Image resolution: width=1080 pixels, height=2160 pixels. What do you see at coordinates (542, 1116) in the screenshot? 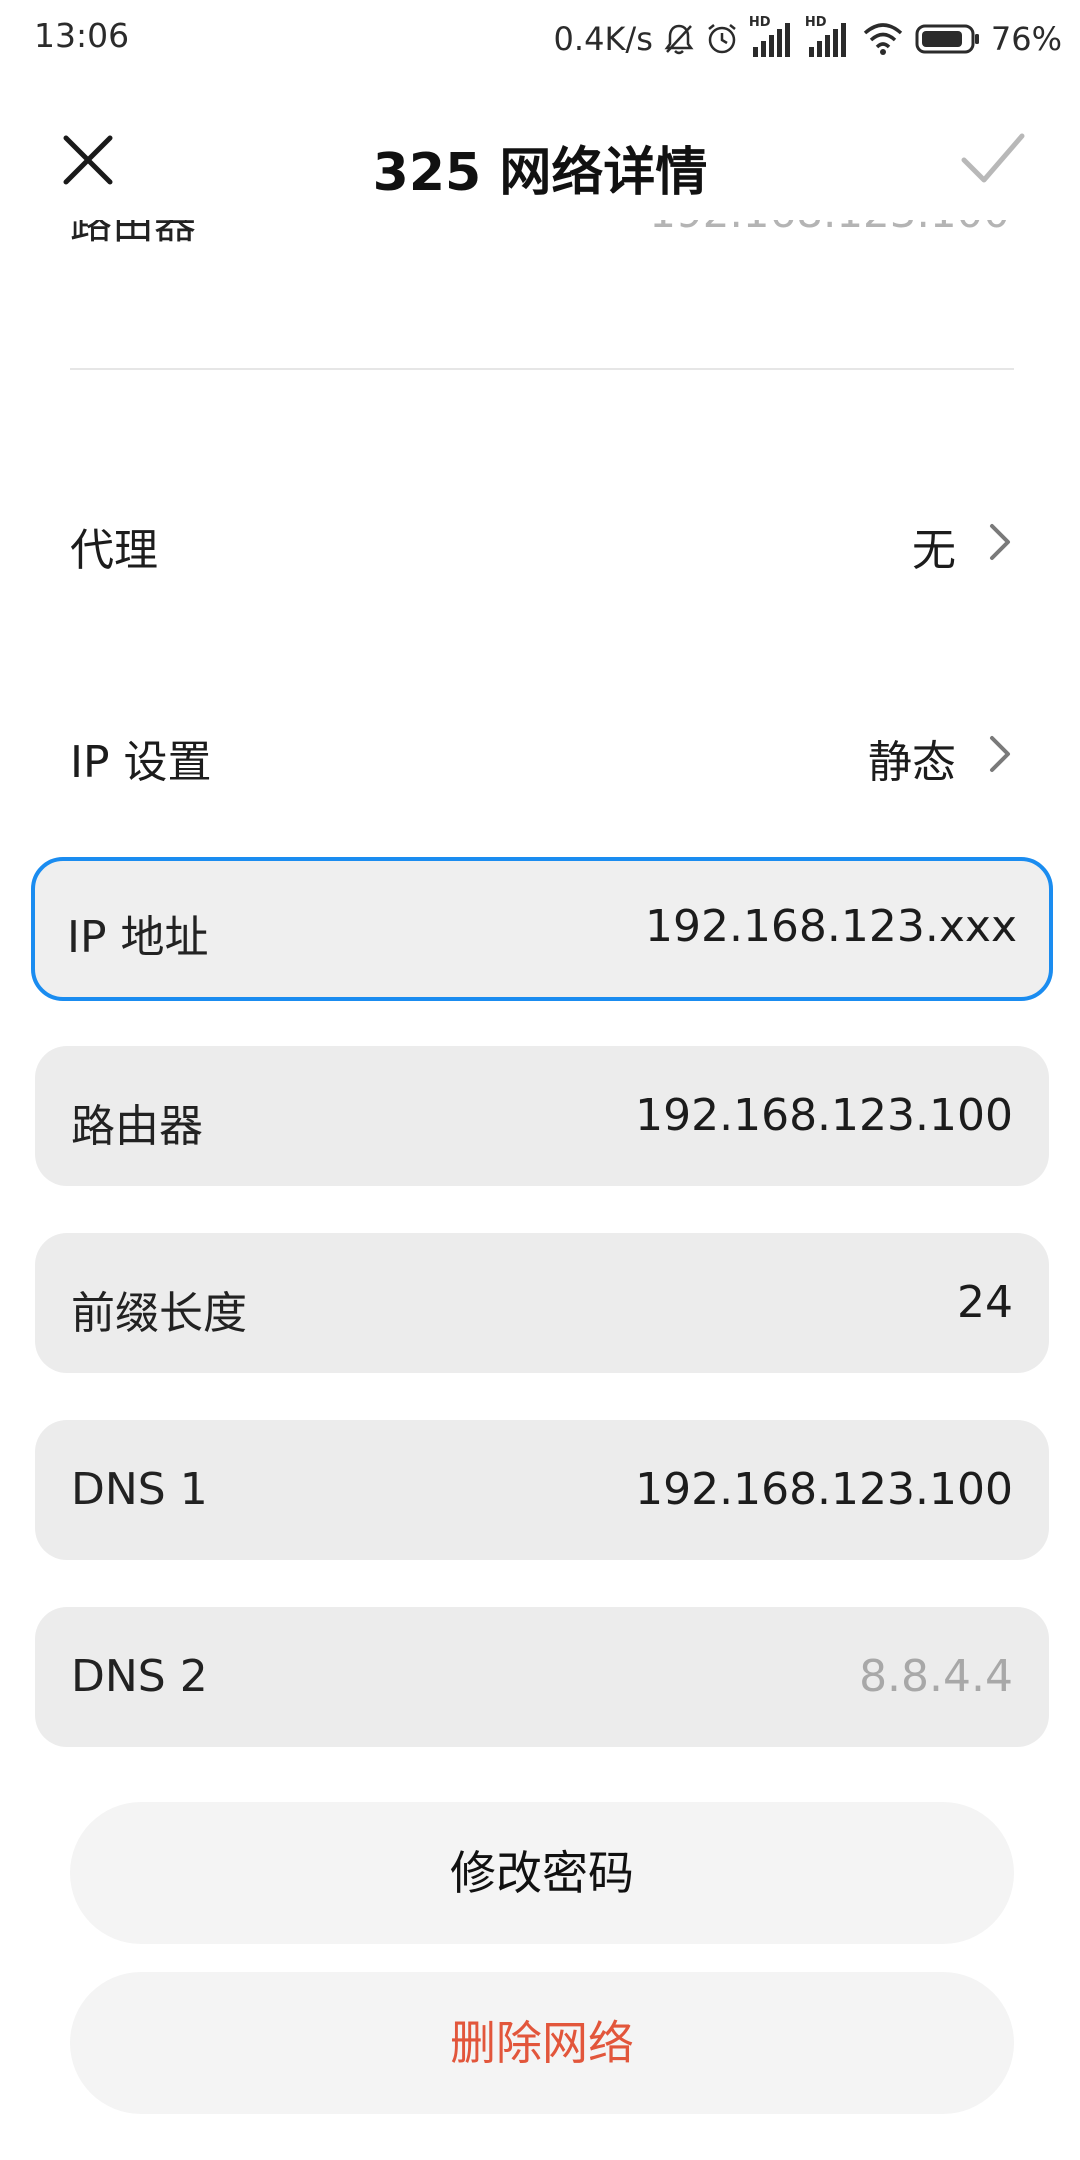
I see `router-field: 路由器 192.168.123.100` at bounding box center [542, 1116].